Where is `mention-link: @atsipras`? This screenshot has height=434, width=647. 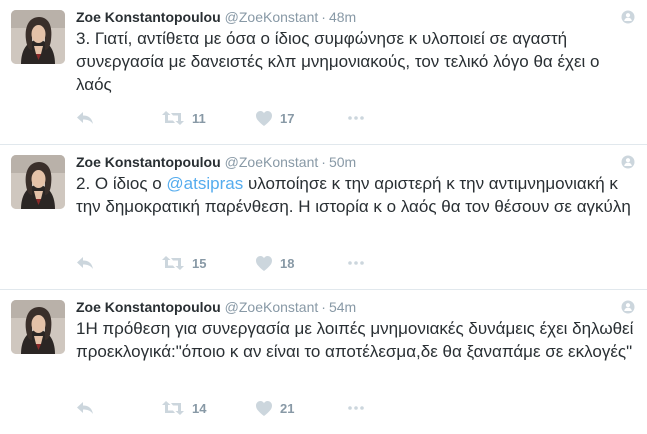 mention-link: @atsipras is located at coordinates (204, 183).